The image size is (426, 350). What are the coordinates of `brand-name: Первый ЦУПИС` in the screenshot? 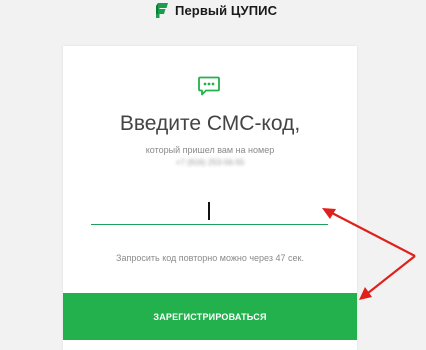 It's located at (226, 10).